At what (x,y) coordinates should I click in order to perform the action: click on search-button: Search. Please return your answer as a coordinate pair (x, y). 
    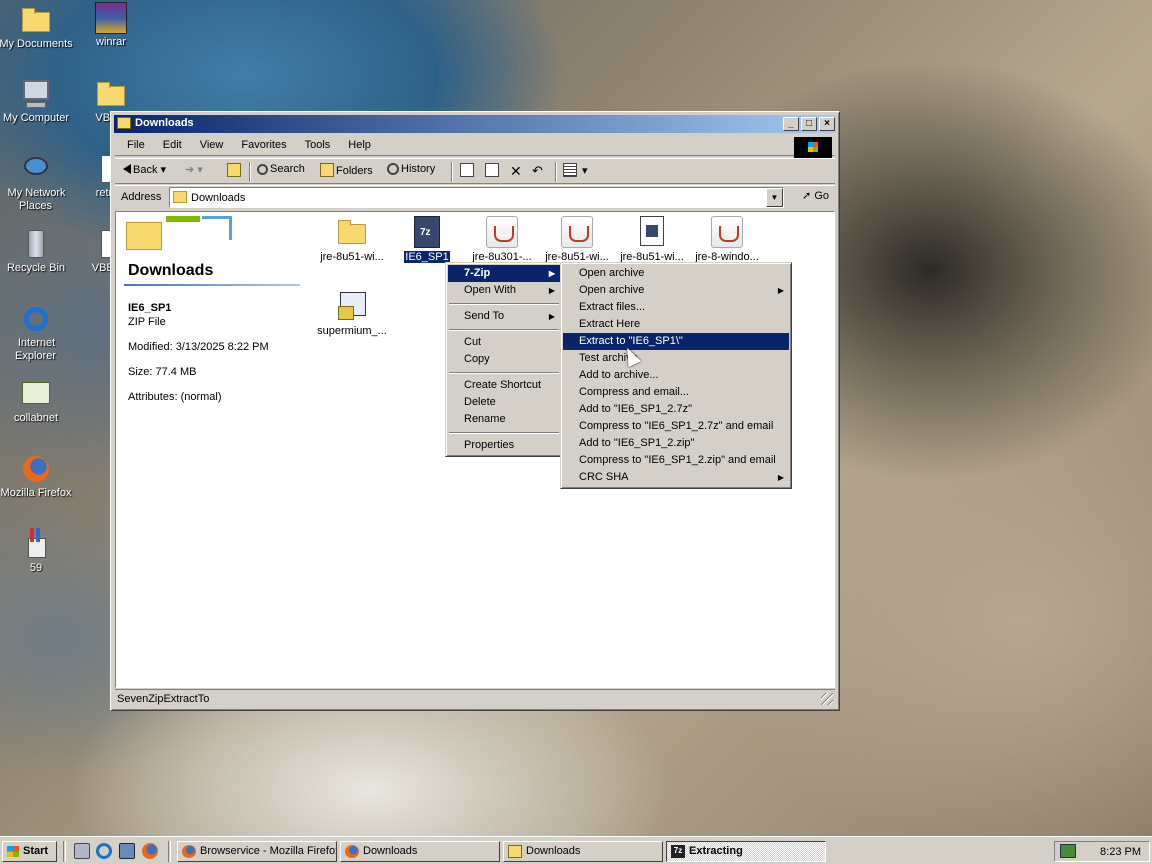
    Looking at the image, I should click on (281, 172).